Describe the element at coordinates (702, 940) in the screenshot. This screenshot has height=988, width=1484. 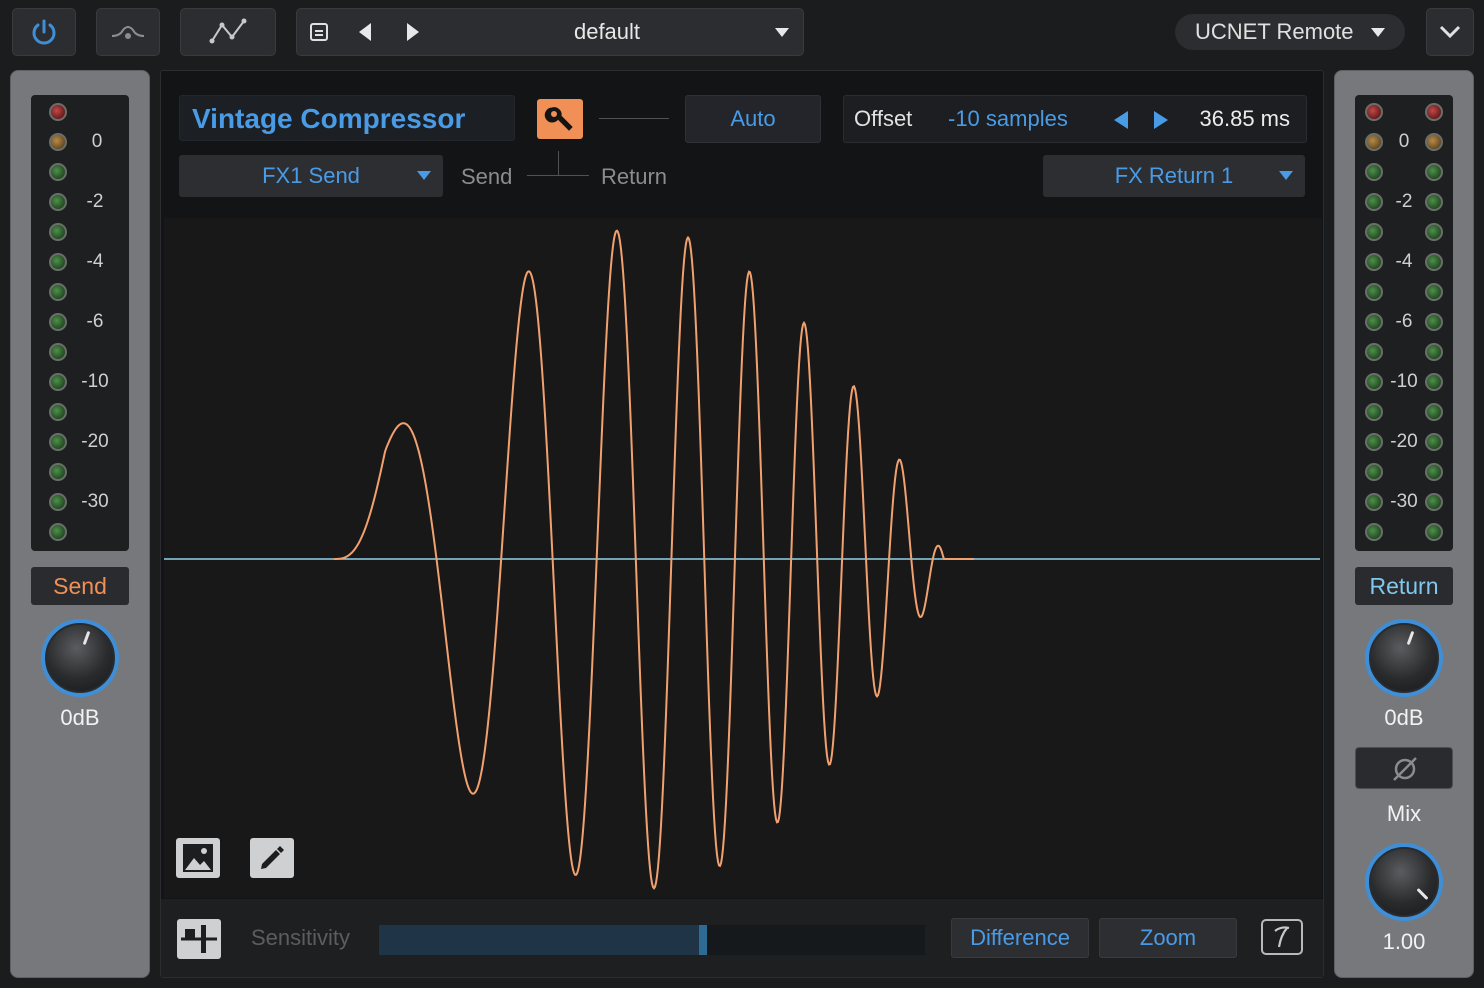
I see `sensitivity-handle` at that location.